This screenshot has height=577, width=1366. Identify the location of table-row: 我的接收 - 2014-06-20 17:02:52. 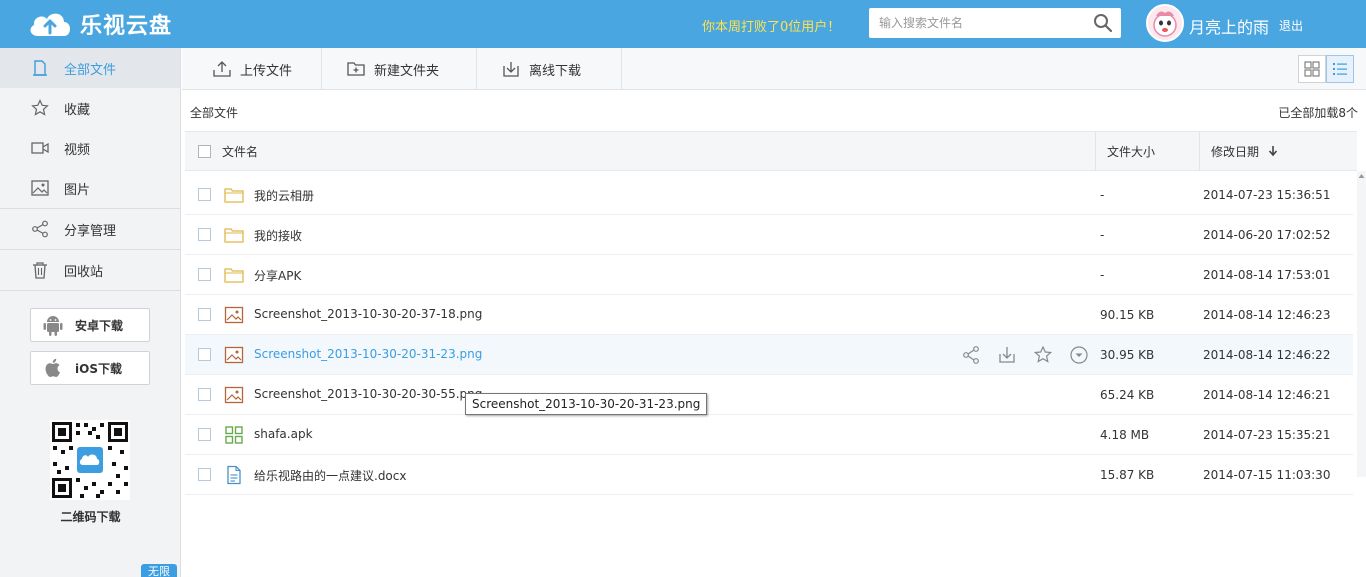
(769, 235).